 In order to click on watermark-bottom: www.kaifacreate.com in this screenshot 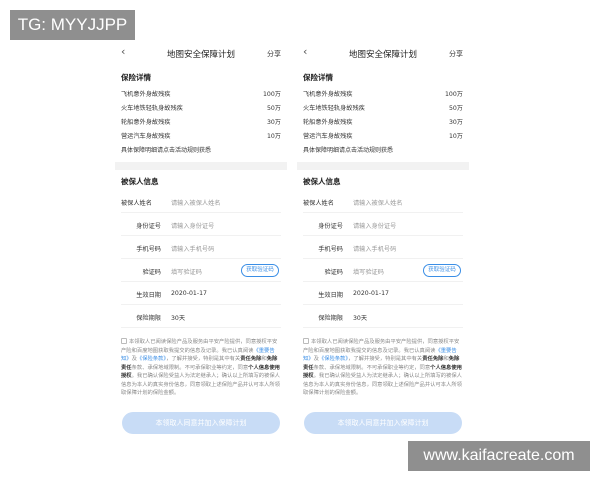, I will do `click(499, 456)`.